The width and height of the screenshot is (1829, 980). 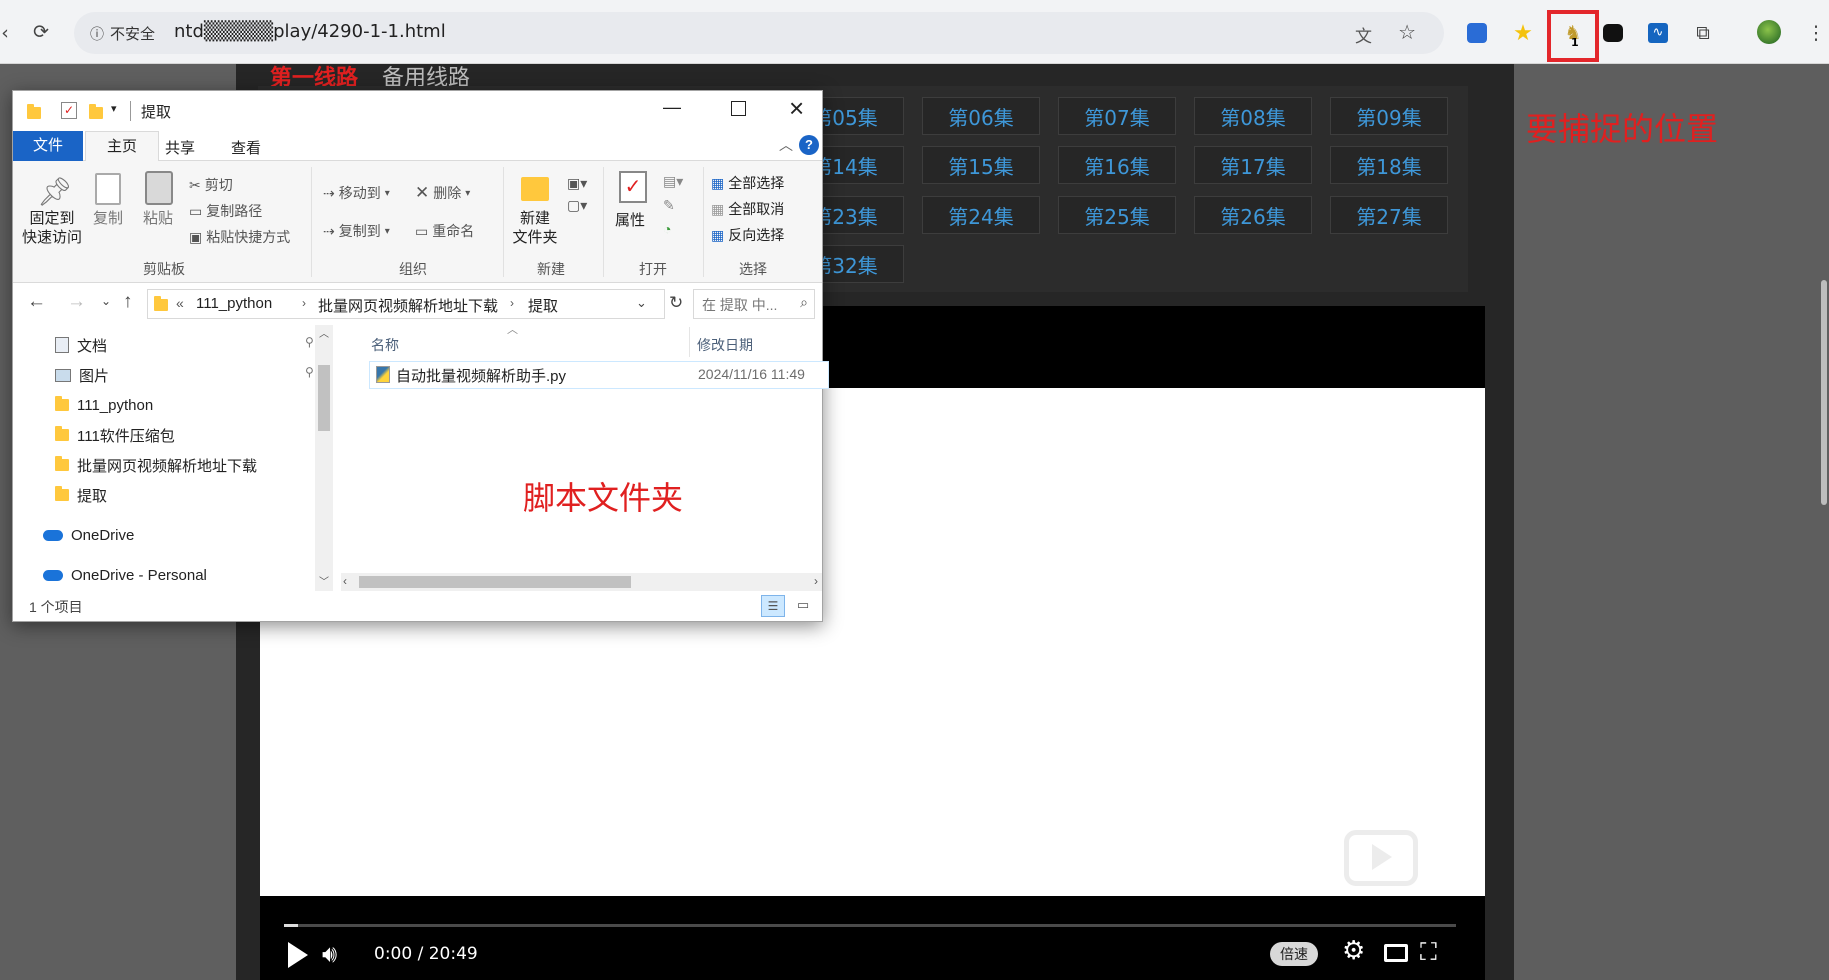 What do you see at coordinates (41, 32) in the screenshot?
I see `reload-icon: ⟳` at bounding box center [41, 32].